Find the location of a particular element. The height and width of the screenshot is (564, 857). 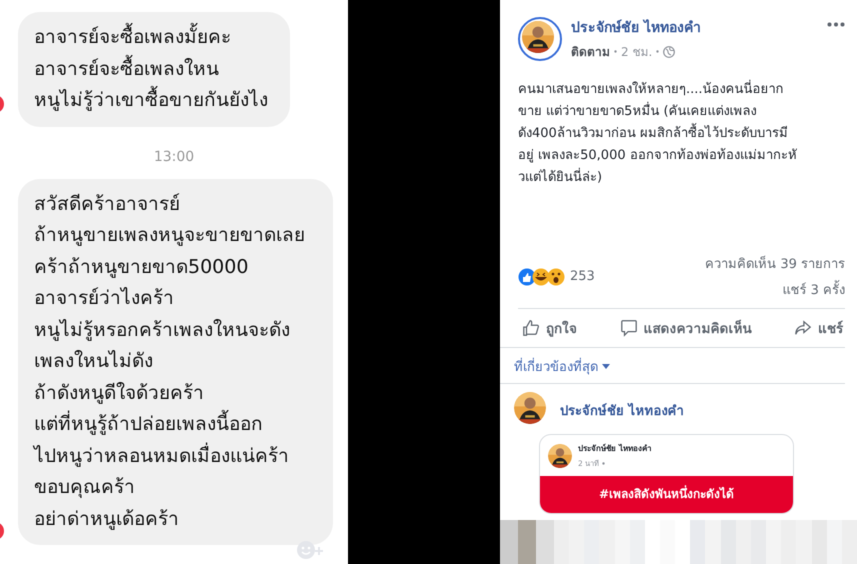

thumbs-up-icon is located at coordinates (531, 328).